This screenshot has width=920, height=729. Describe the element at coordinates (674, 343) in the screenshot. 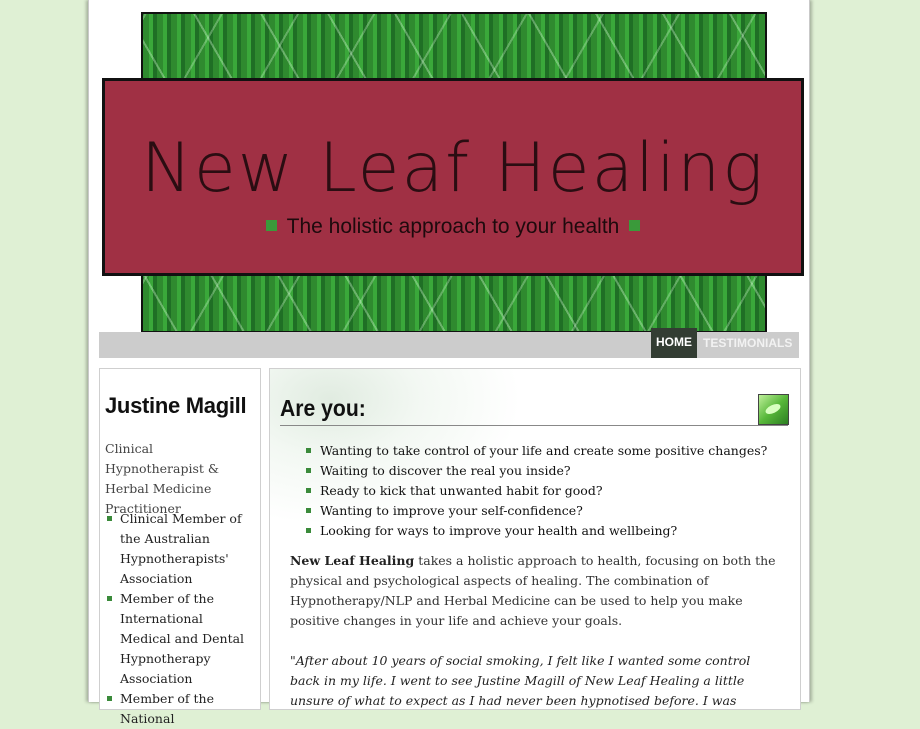

I see `nav-home: HOME` at that location.